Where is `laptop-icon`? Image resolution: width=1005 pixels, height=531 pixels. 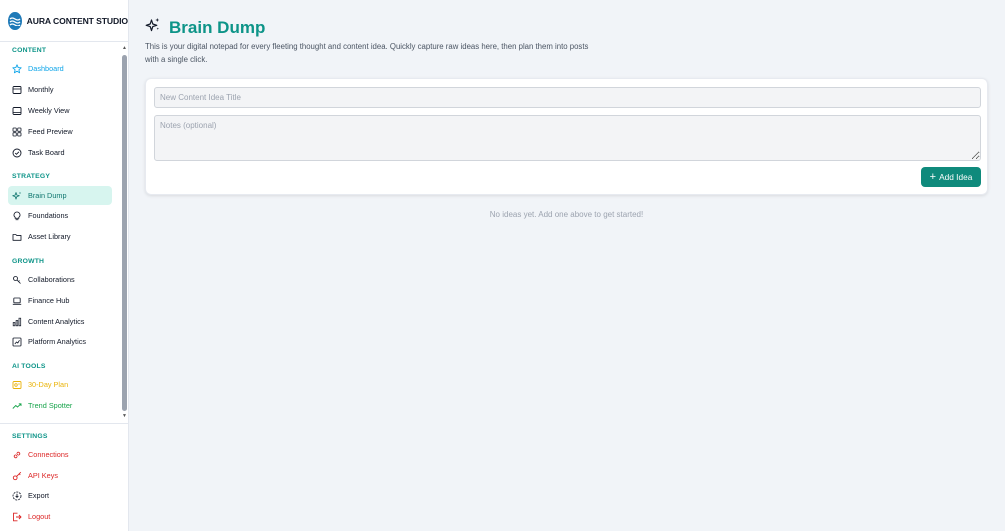 laptop-icon is located at coordinates (17, 301).